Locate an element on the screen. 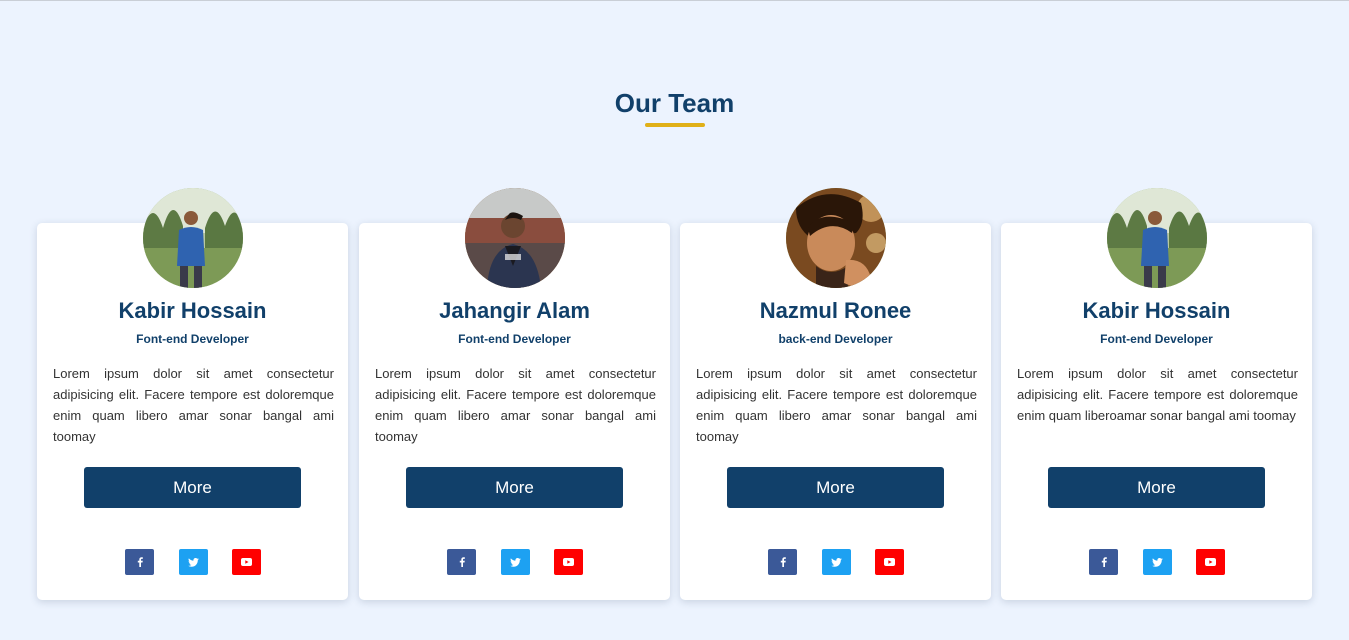 The image size is (1349, 640). member-name: Jahangir Alam is located at coordinates (514, 310).